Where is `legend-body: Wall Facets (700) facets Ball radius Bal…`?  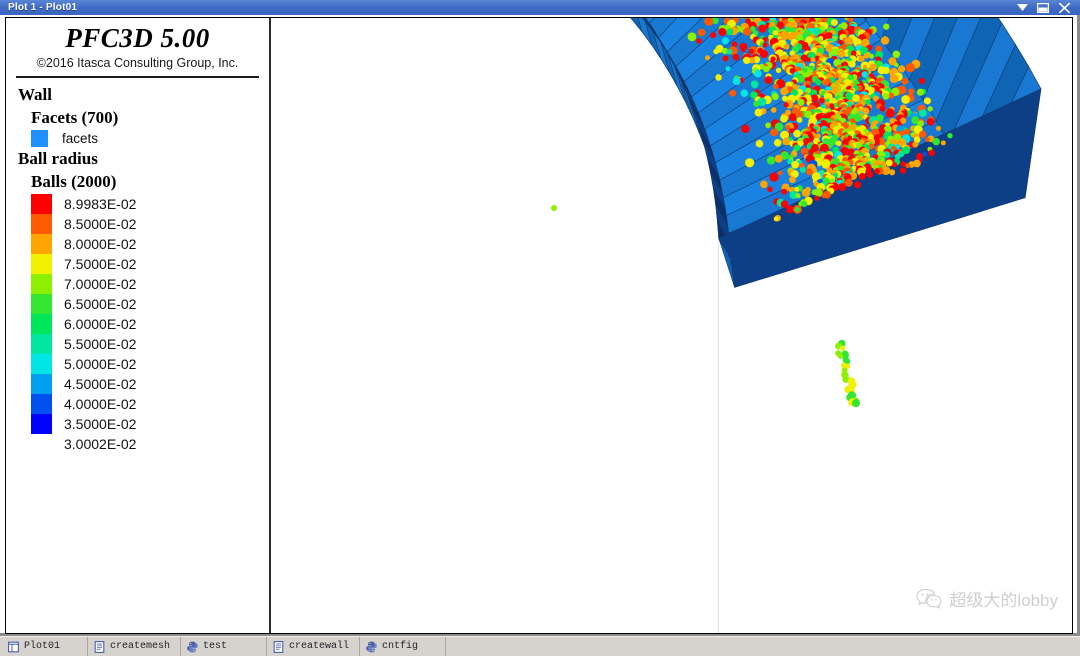 legend-body: Wall Facets (700) facets Ball radius Bal… is located at coordinates (137, 266).